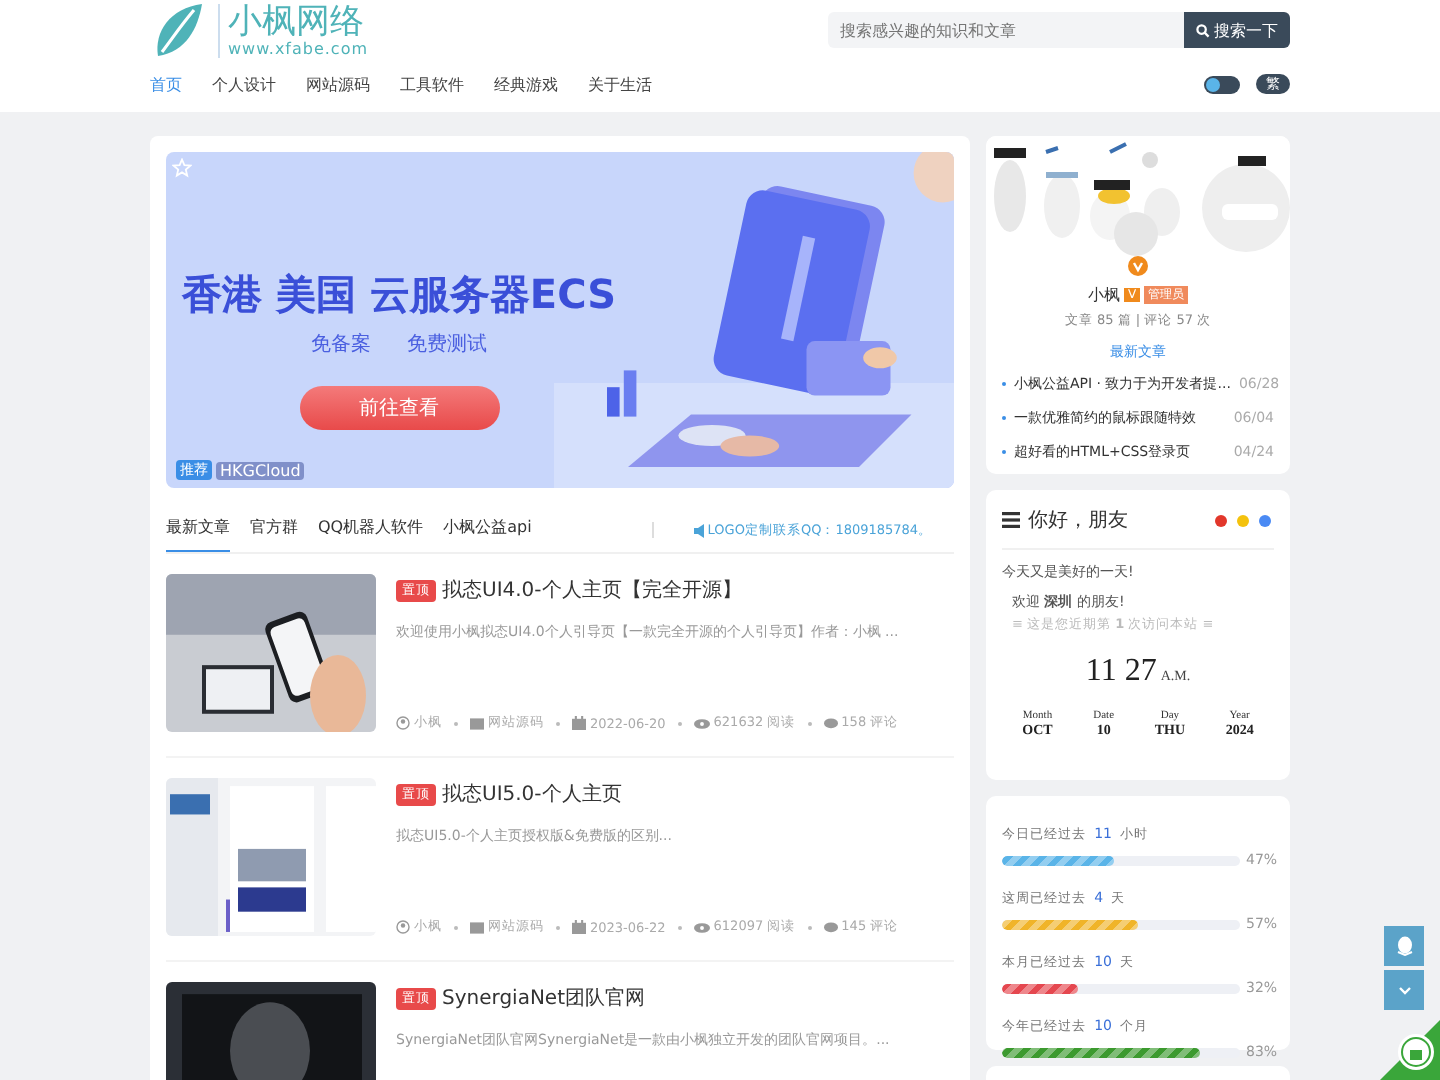 This screenshot has width=1440, height=1080. Describe the element at coordinates (399, 295) in the screenshot. I see `banner-headline: 香港 美国 云服务器ECS` at that location.